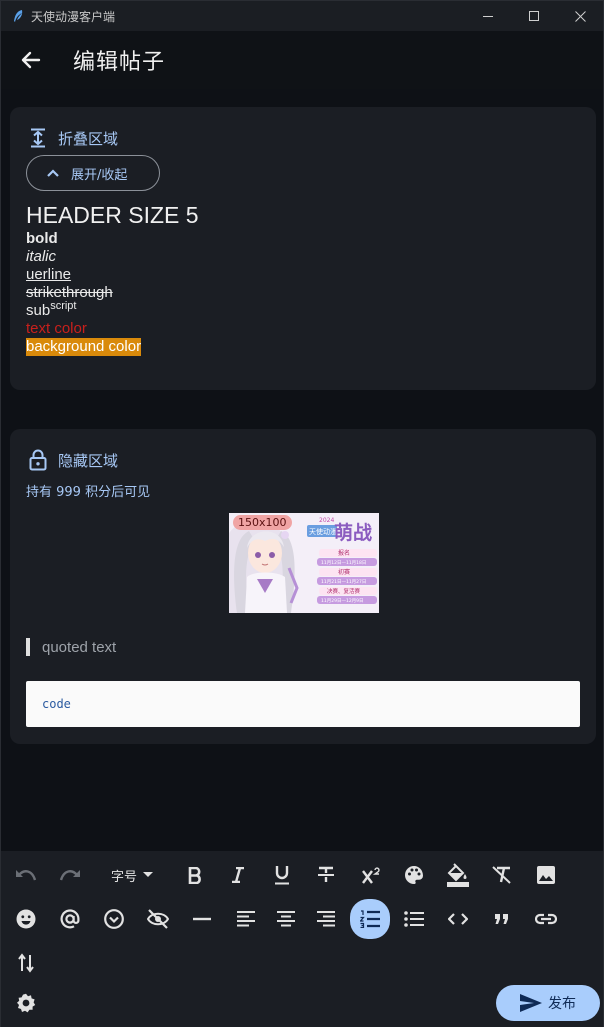  I want to click on align-left-icon, so click(246, 919).